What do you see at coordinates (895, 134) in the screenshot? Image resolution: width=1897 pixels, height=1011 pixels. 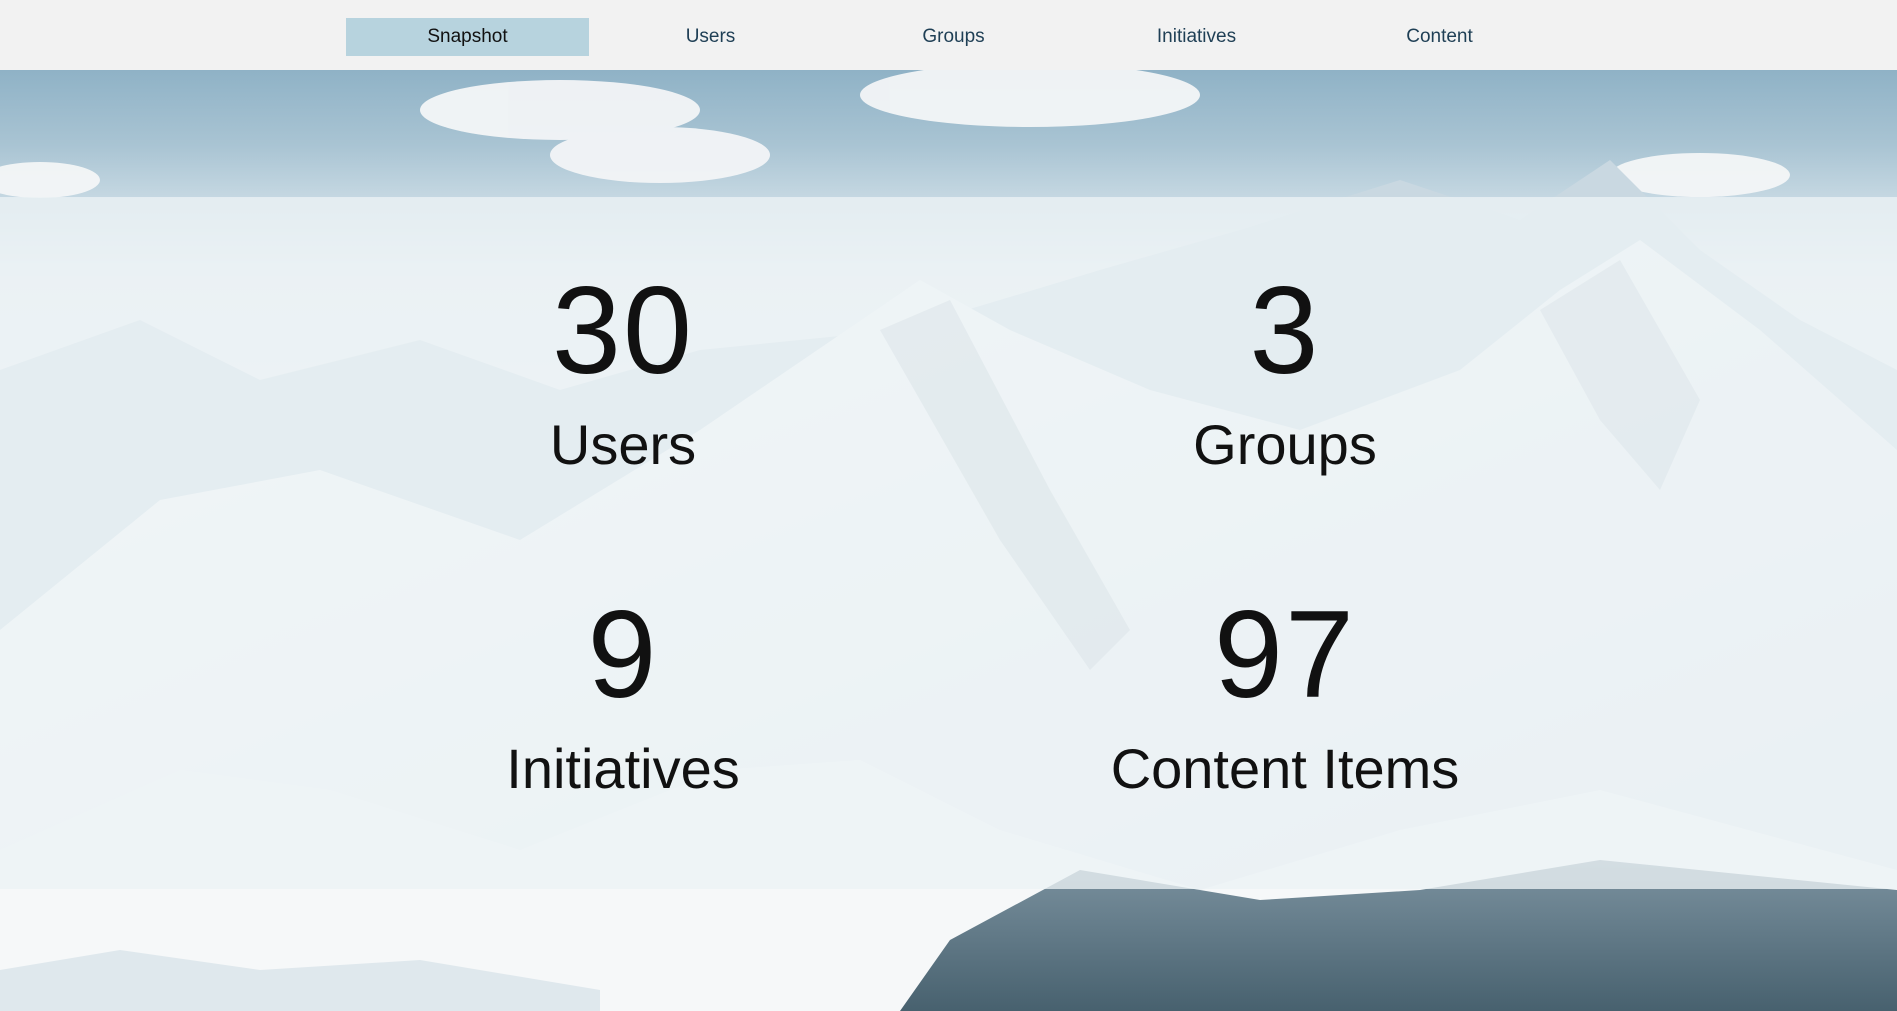 I see `clouds` at bounding box center [895, 134].